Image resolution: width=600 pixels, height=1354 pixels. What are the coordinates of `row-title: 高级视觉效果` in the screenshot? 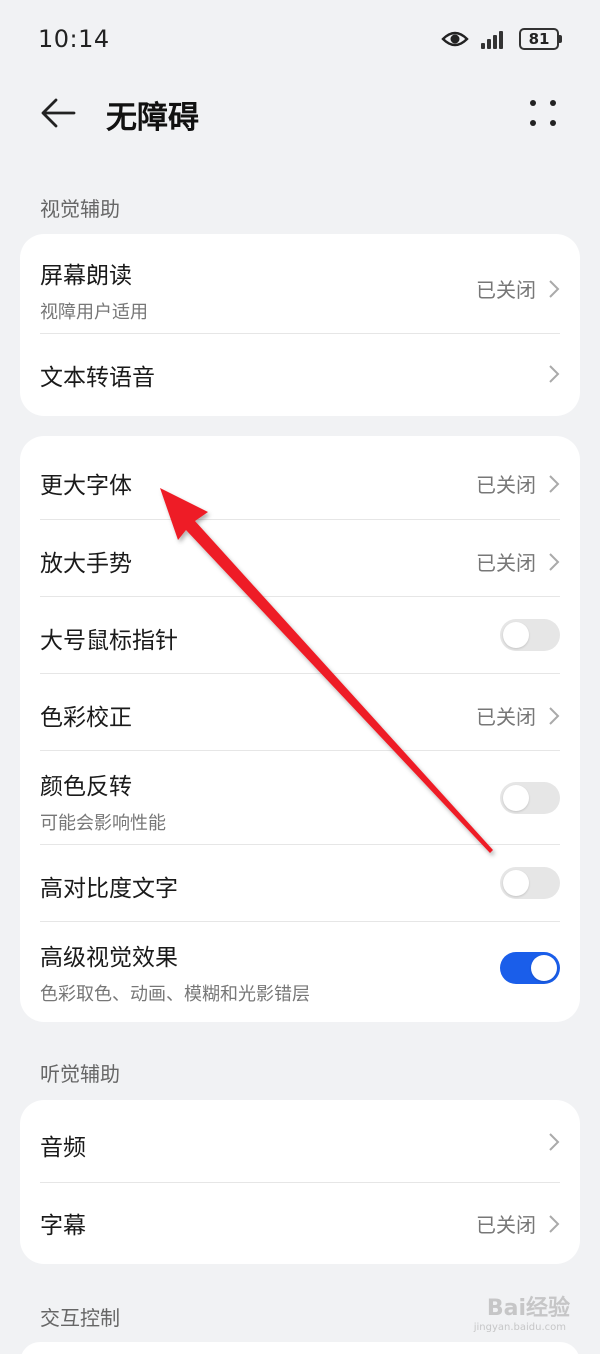 It's located at (109, 958).